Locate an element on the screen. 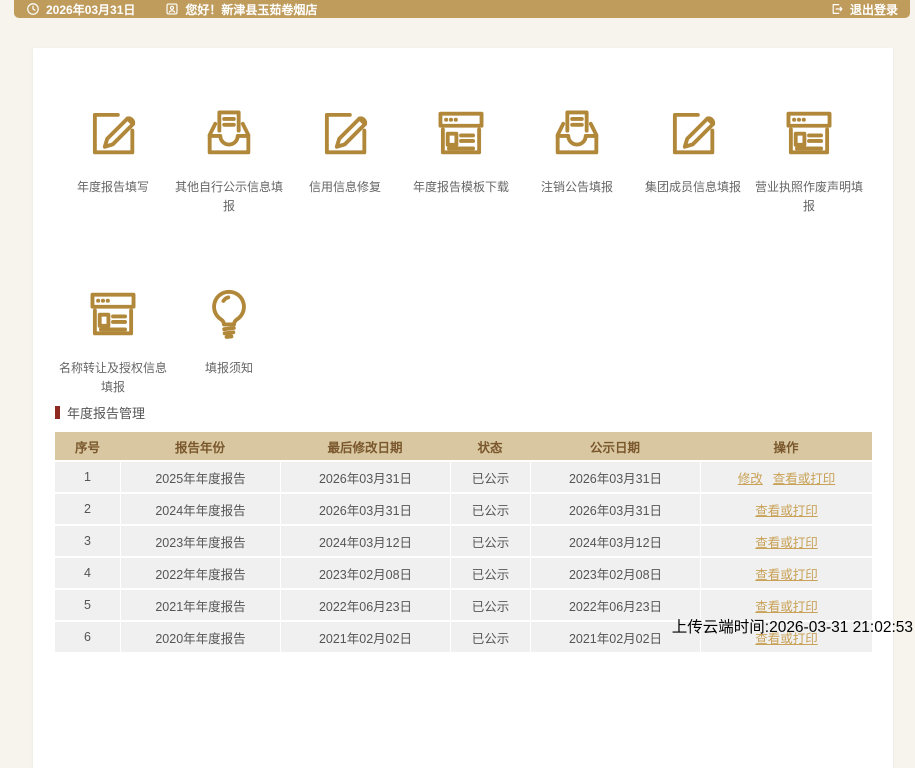 This screenshot has width=915, height=768. cell-published: 2024年03月12日 is located at coordinates (615, 541).